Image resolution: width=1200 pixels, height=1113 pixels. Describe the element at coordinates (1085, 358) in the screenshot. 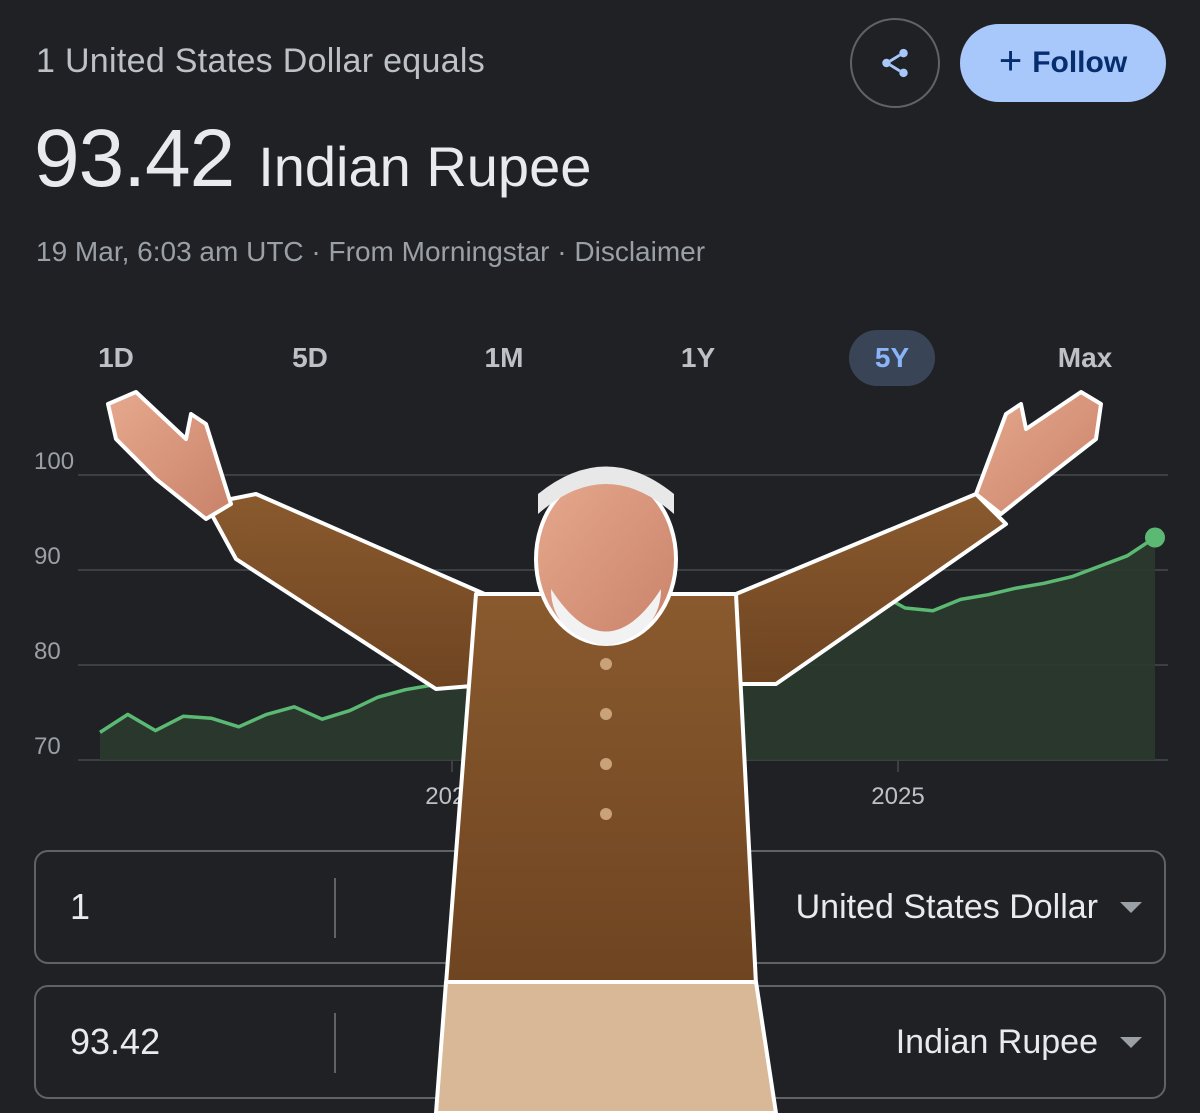

I see `tab-max: Max` at that location.